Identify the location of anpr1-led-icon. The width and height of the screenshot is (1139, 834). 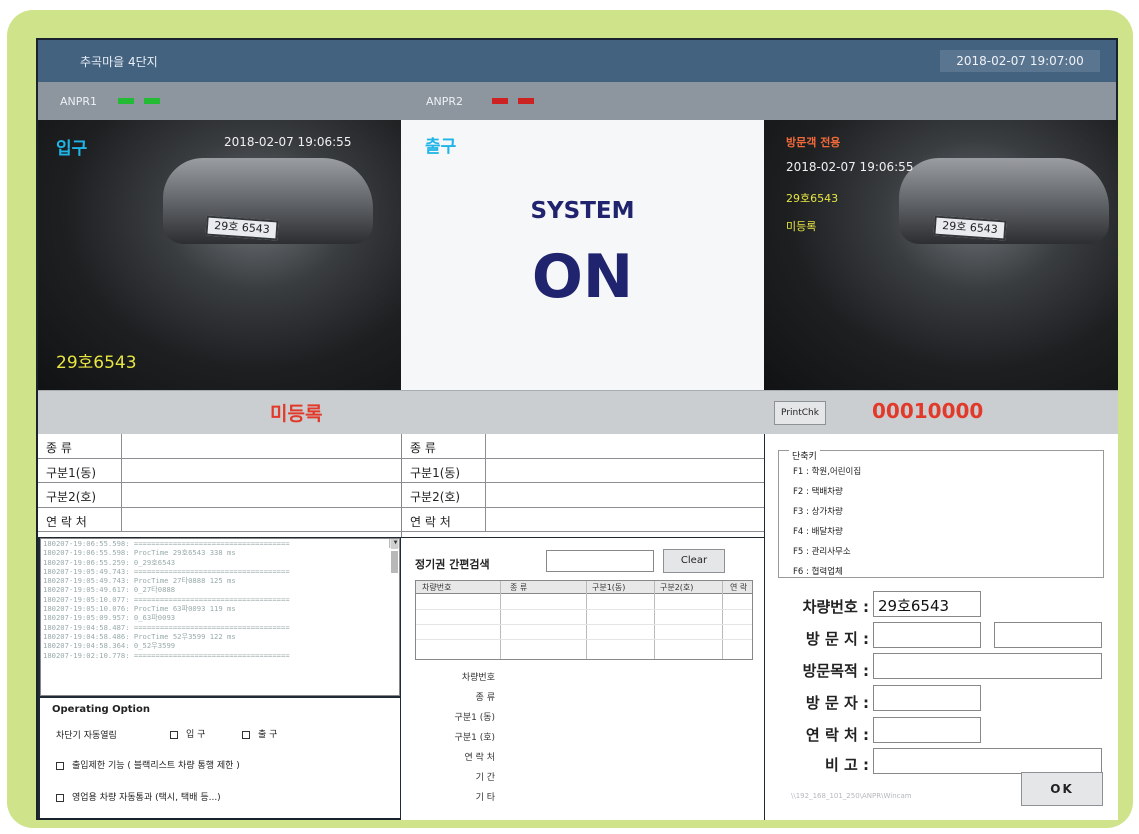
(152, 101).